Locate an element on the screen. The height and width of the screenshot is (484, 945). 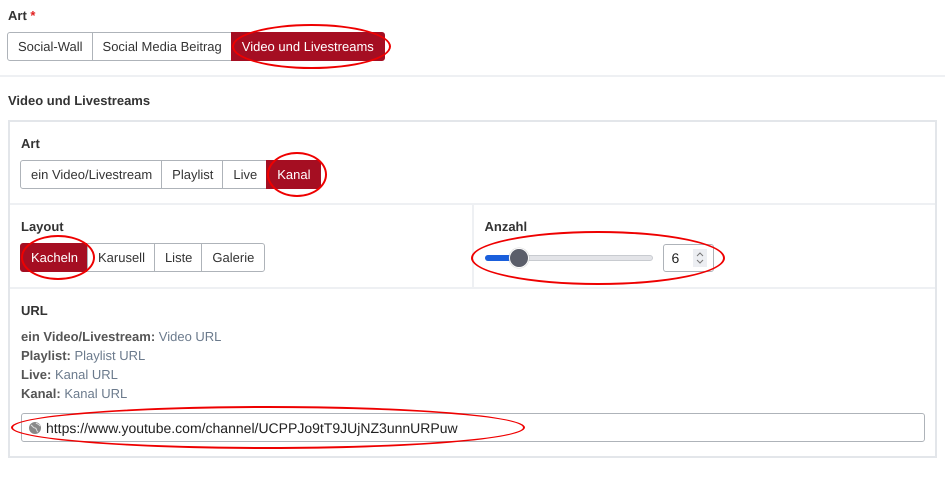
hint-text: Live: Kanal URL is located at coordinates (70, 375).